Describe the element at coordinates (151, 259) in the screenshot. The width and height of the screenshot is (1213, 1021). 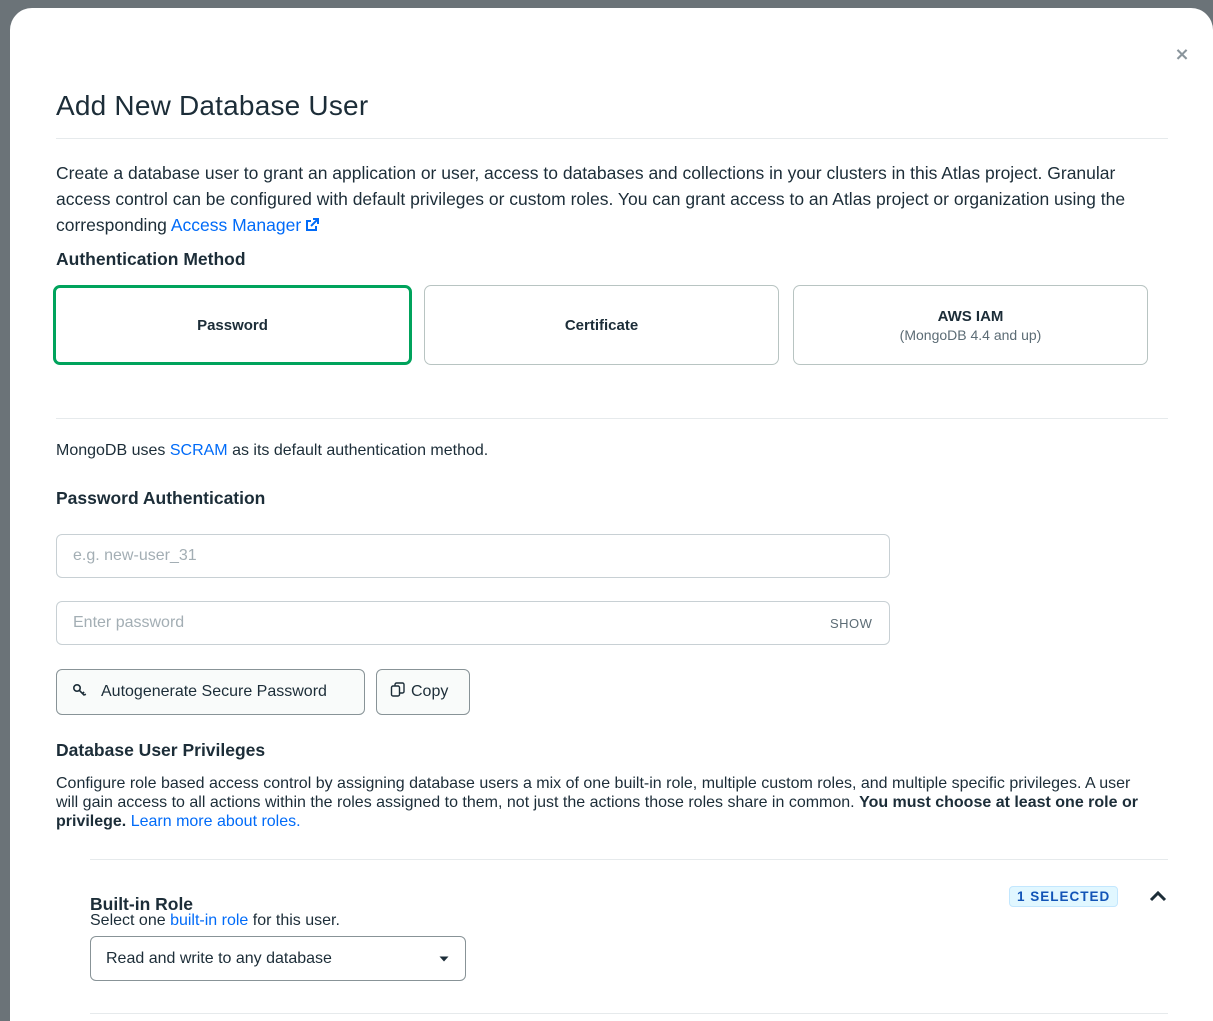
I see `auth-method-heading: Authentication Method` at that location.